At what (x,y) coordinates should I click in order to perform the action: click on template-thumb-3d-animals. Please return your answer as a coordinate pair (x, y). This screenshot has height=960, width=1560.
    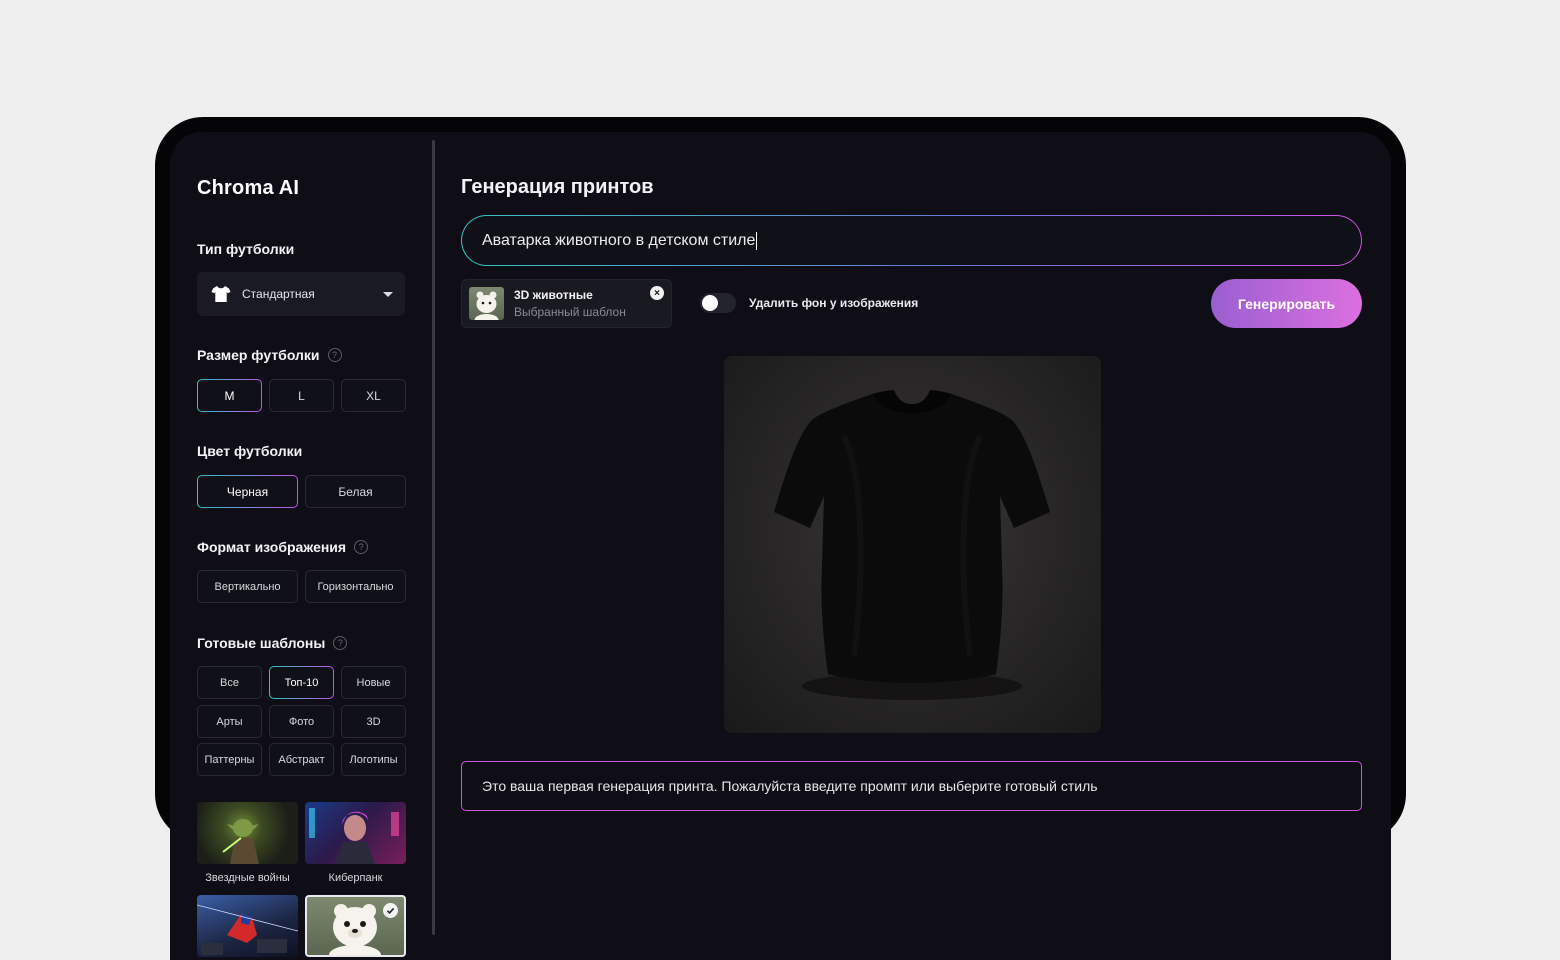
    Looking at the image, I should click on (355, 926).